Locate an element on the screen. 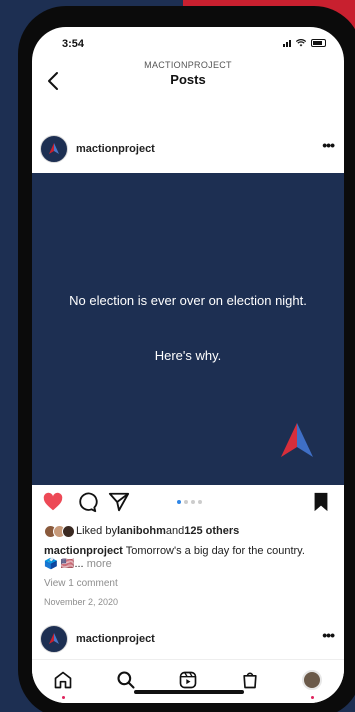 The height and width of the screenshot is (712, 355). post-header: mactionproject ••• is located at coordinates (188, 152).